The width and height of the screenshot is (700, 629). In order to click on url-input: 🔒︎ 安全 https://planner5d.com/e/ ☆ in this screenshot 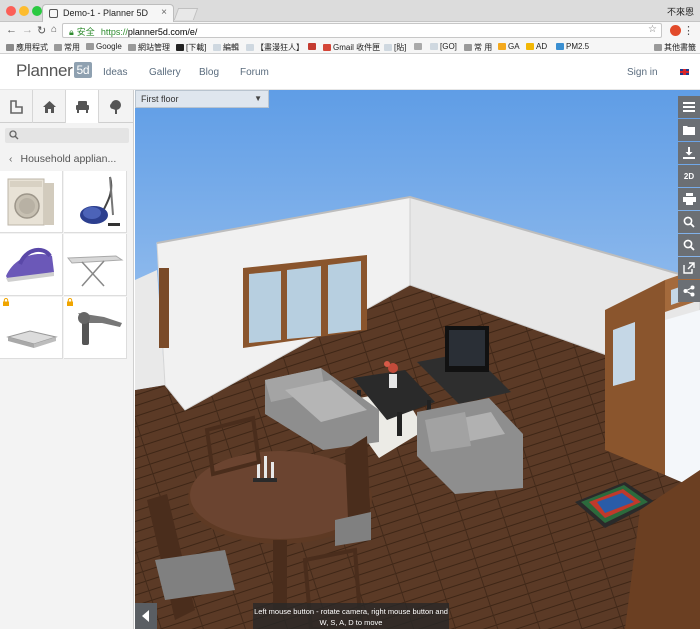, I will do `click(362, 30)`.